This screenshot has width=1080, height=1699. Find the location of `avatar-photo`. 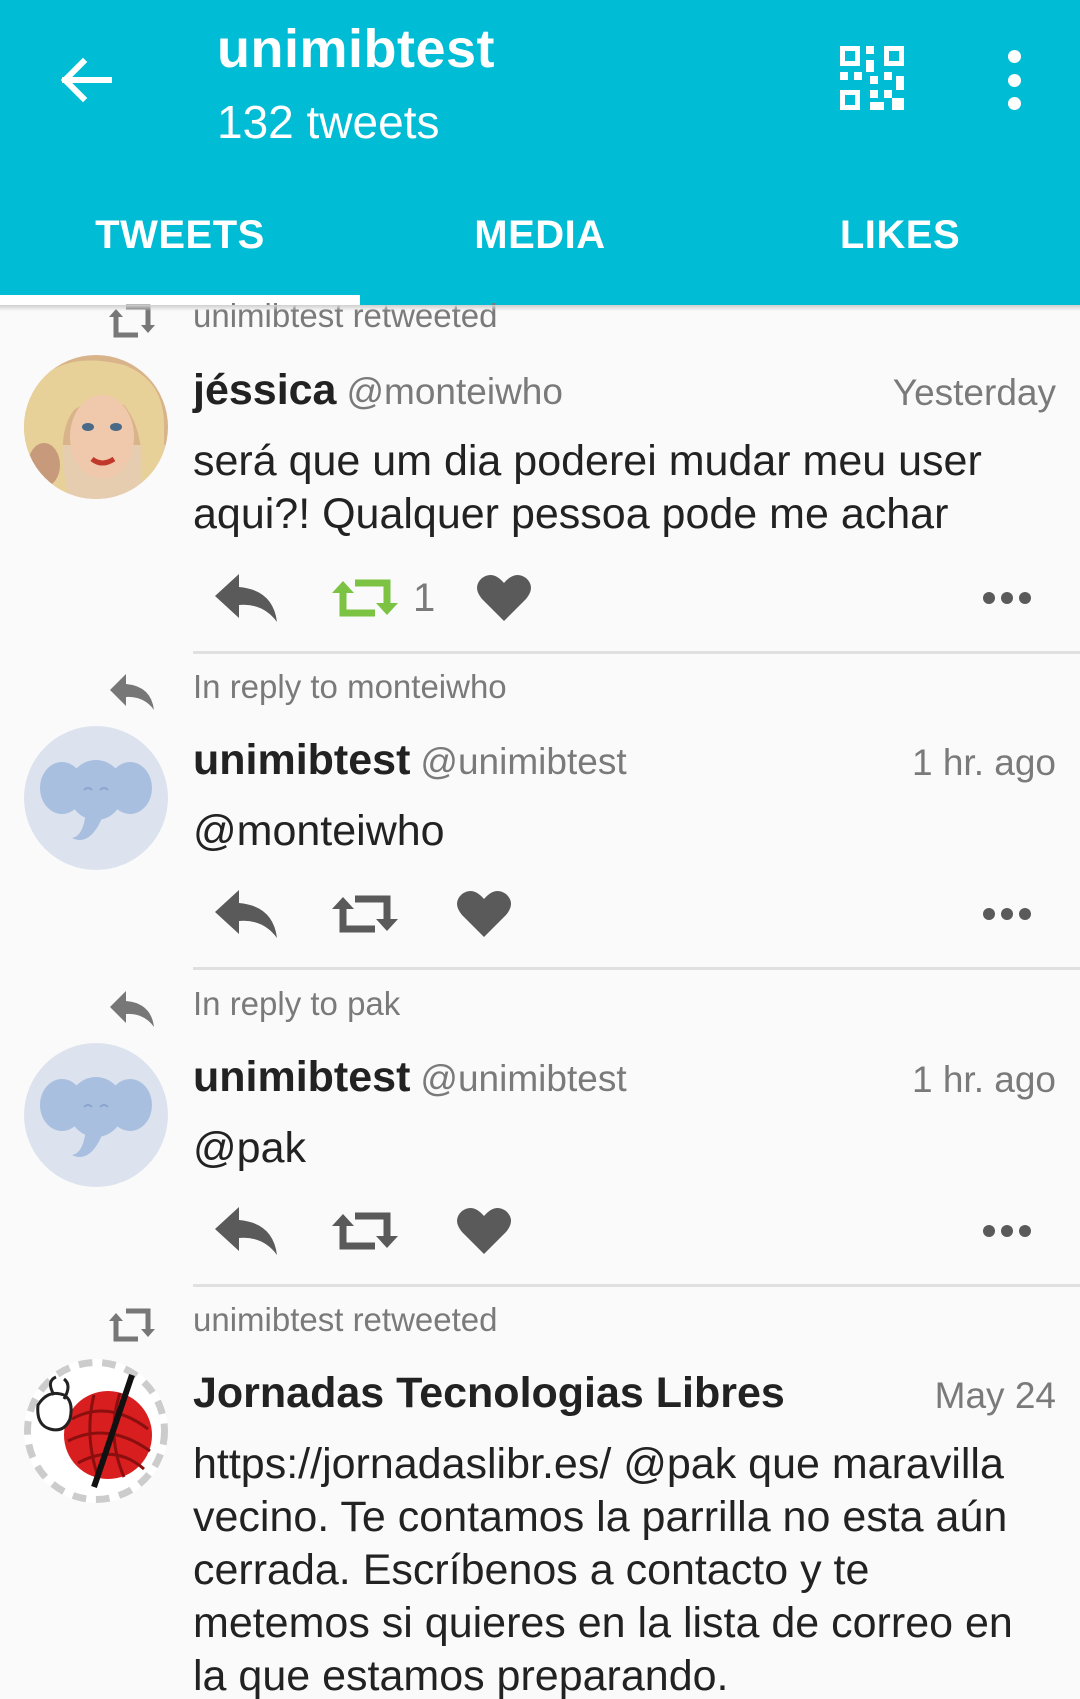

avatar-photo is located at coordinates (96, 427).